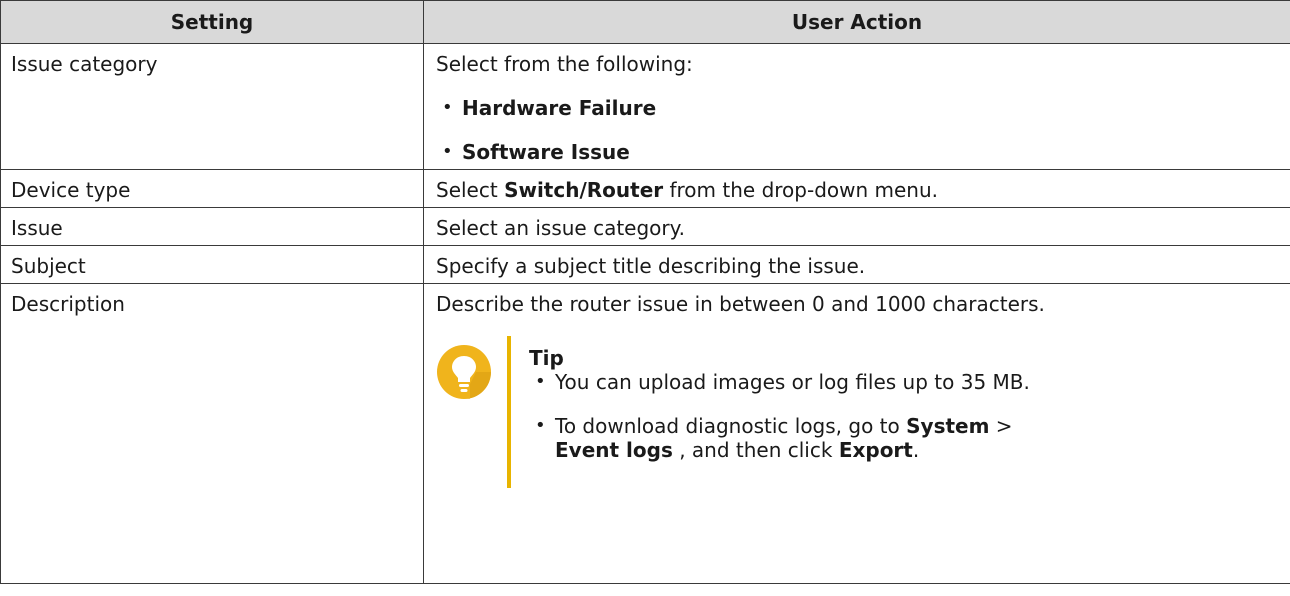 Image resolution: width=1290 pixels, height=596 pixels. Describe the element at coordinates (731, 426) in the screenshot. I see `tip-item2-prefix: To download diagnostic logs, go to` at that location.